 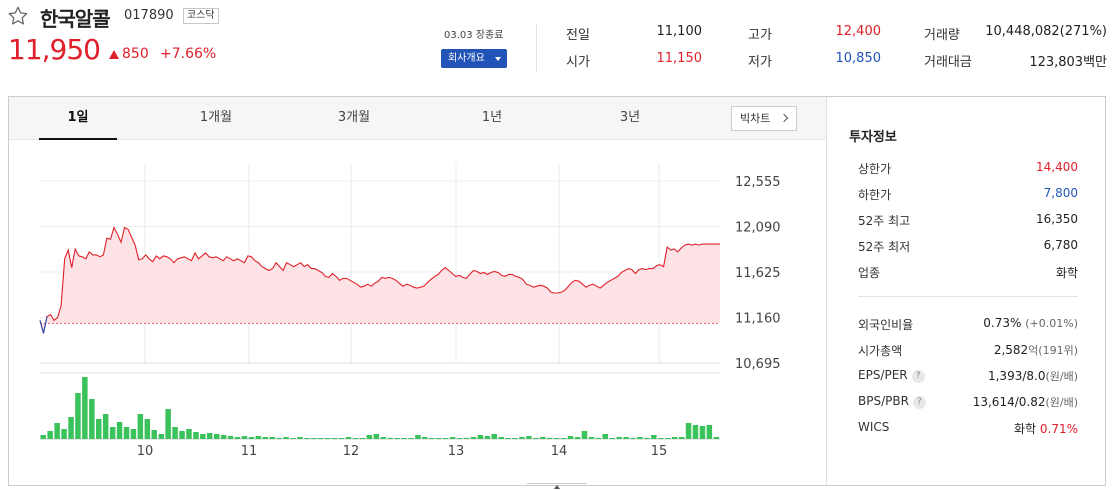 I want to click on upper-limit-value: 14,400, so click(x=1057, y=167).